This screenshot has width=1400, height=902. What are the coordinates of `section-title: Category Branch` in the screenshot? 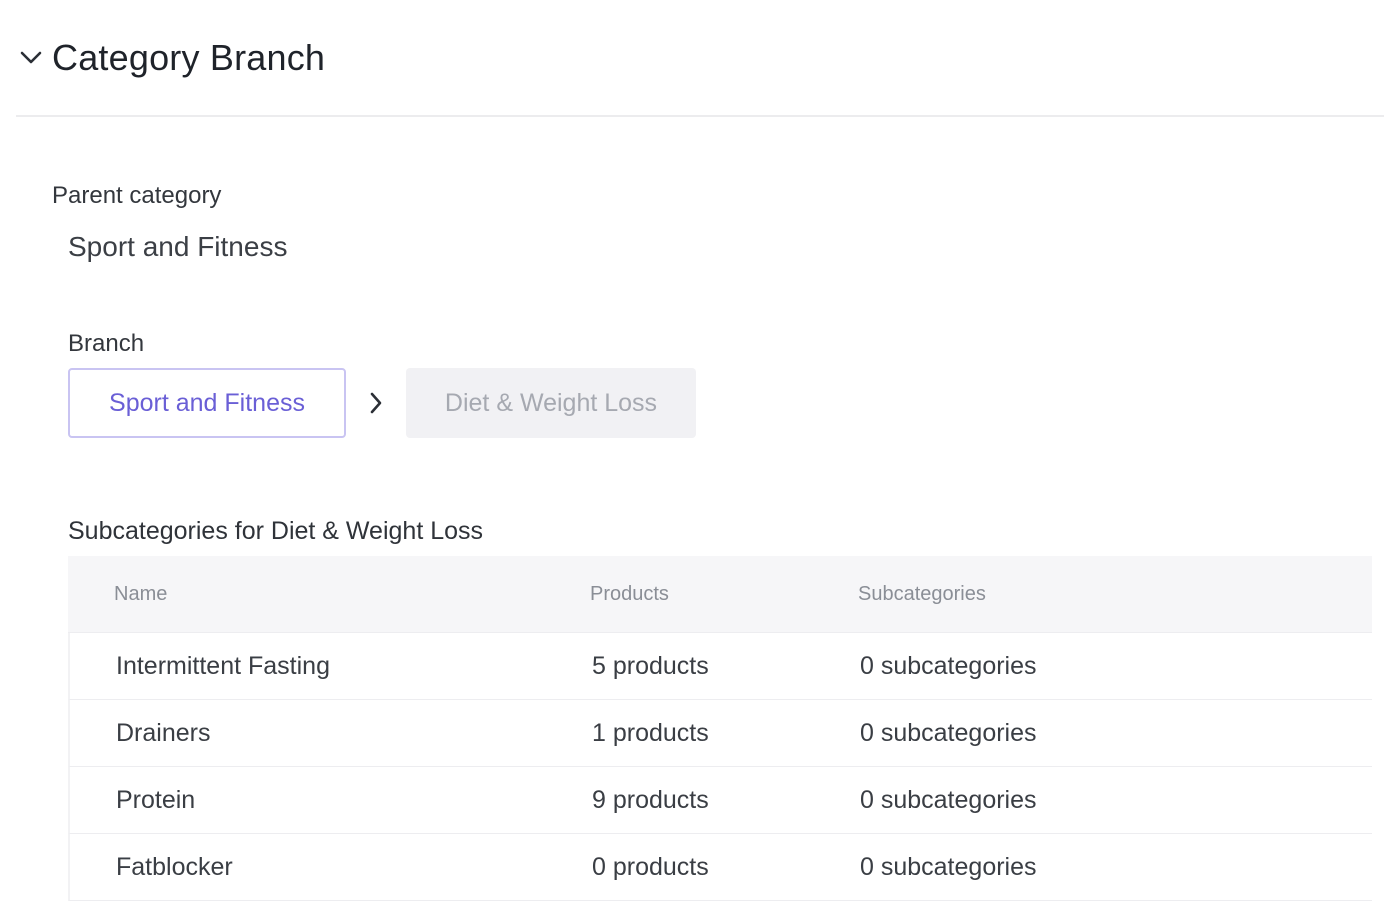 It's located at (189, 57).